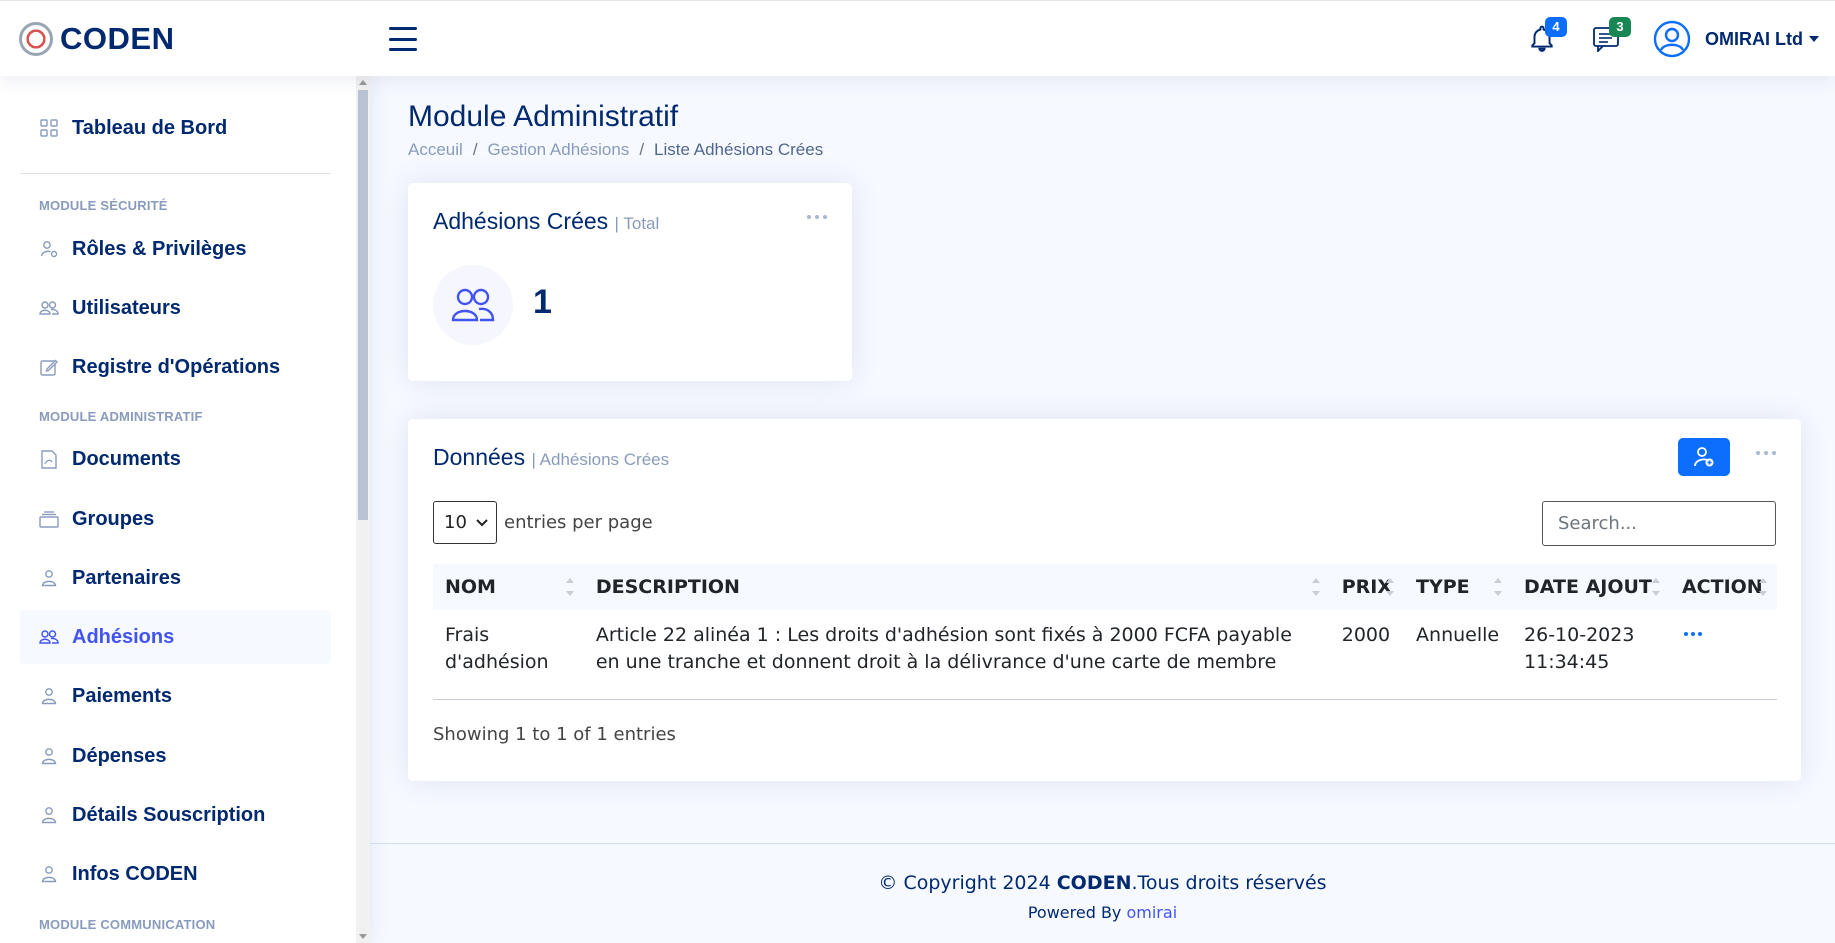 Image resolution: width=1835 pixels, height=943 pixels. Describe the element at coordinates (175, 173) in the screenshot. I see `sidebar-divider` at that location.